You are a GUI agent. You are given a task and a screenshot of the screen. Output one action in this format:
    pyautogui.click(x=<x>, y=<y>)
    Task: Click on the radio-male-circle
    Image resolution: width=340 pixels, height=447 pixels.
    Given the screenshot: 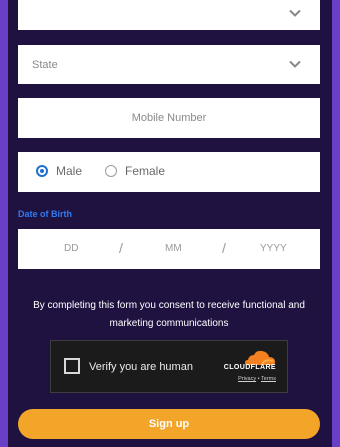 What is the action you would take?
    pyautogui.click(x=42, y=171)
    